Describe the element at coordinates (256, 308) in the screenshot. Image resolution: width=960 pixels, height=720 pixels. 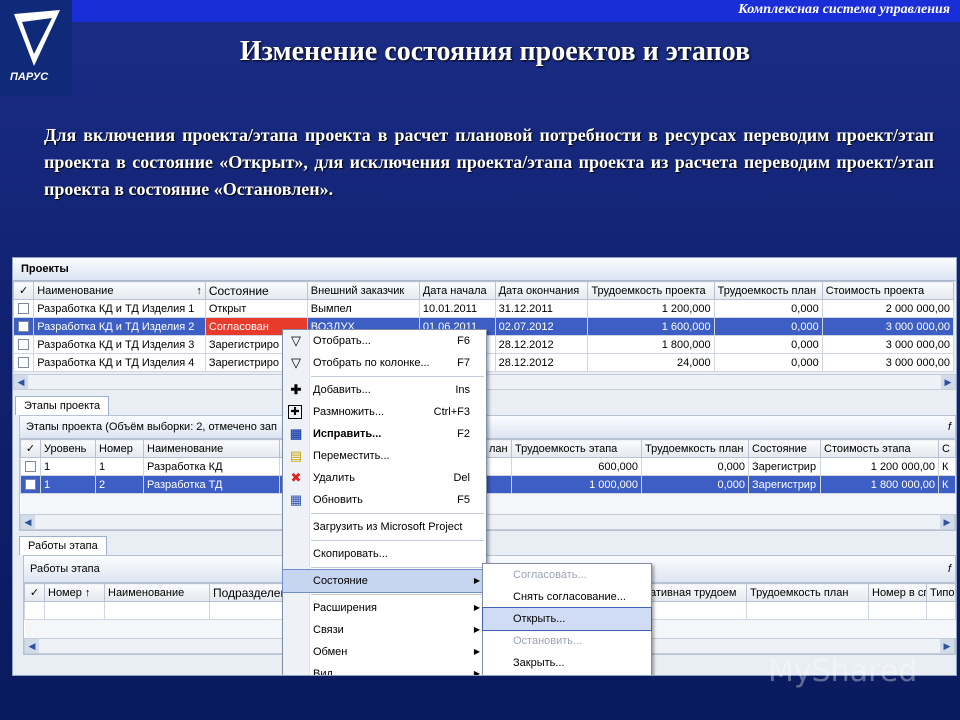
I see `cell-state: Открыт` at that location.